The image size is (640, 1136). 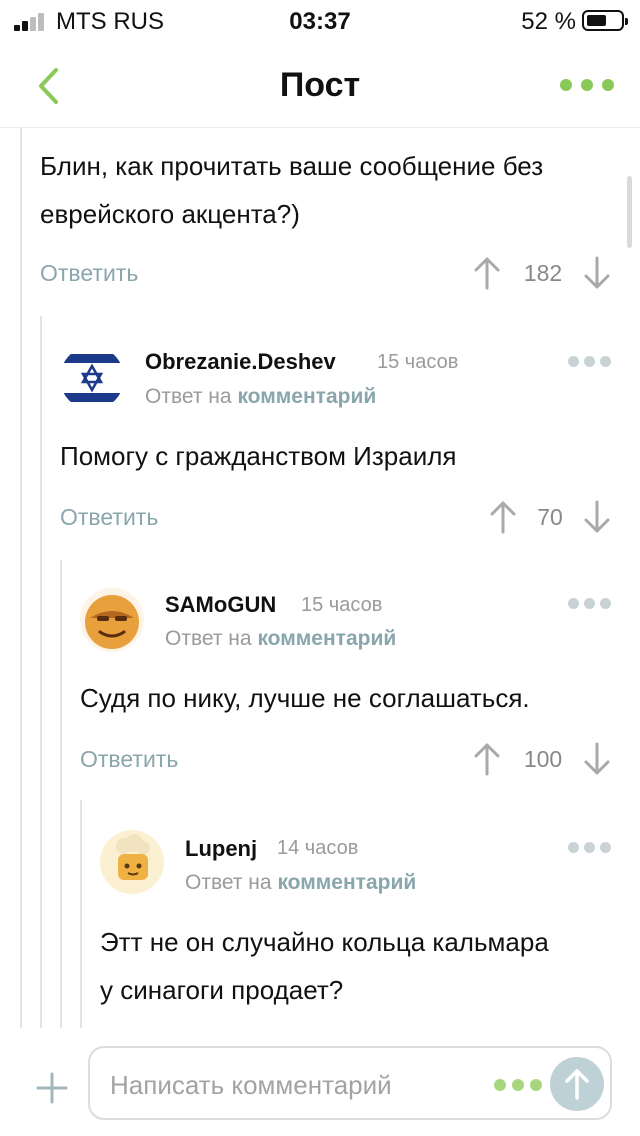 I want to click on comment-input: Написать комментарий, so click(x=350, y=1083).